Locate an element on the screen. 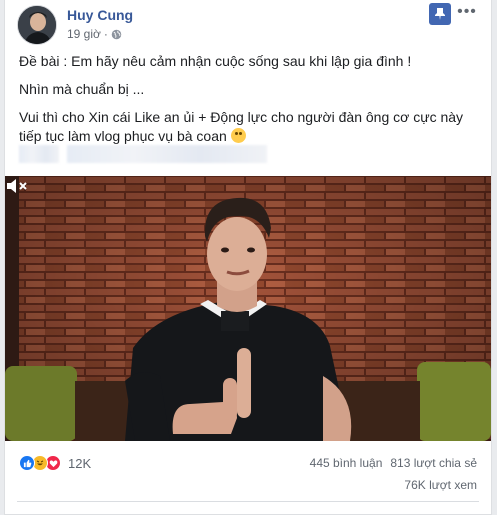 The width and height of the screenshot is (497, 515). bookmark-icon is located at coordinates (440, 14).